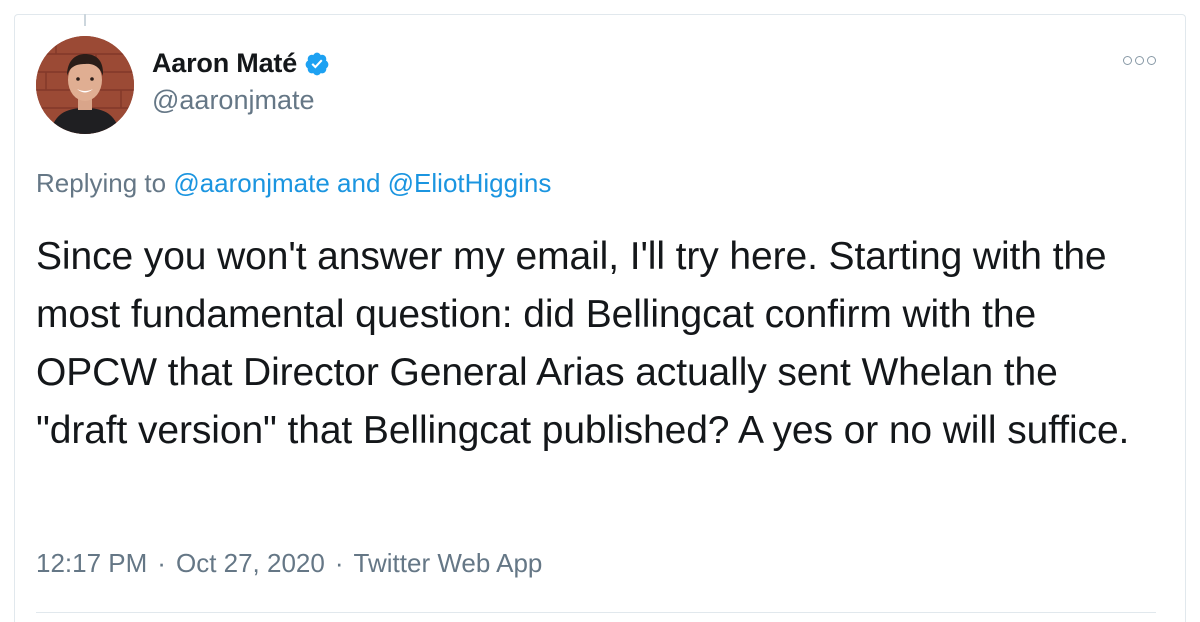 The image size is (1200, 622). Describe the element at coordinates (251, 183) in the screenshot. I see `reply-mention-aaronjmate: @aaronjmate` at that location.